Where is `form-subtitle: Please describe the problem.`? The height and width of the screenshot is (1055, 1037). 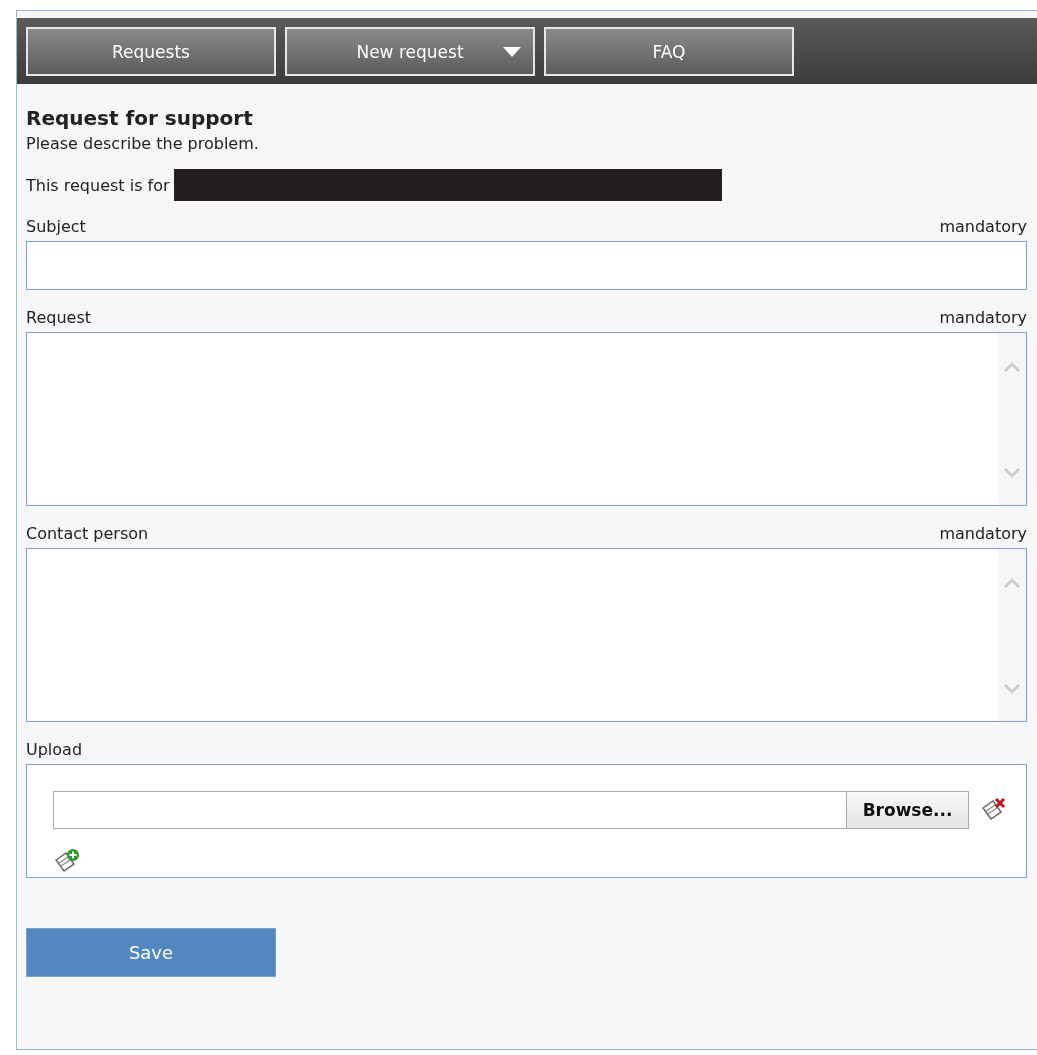 form-subtitle: Please describe the problem. is located at coordinates (143, 143).